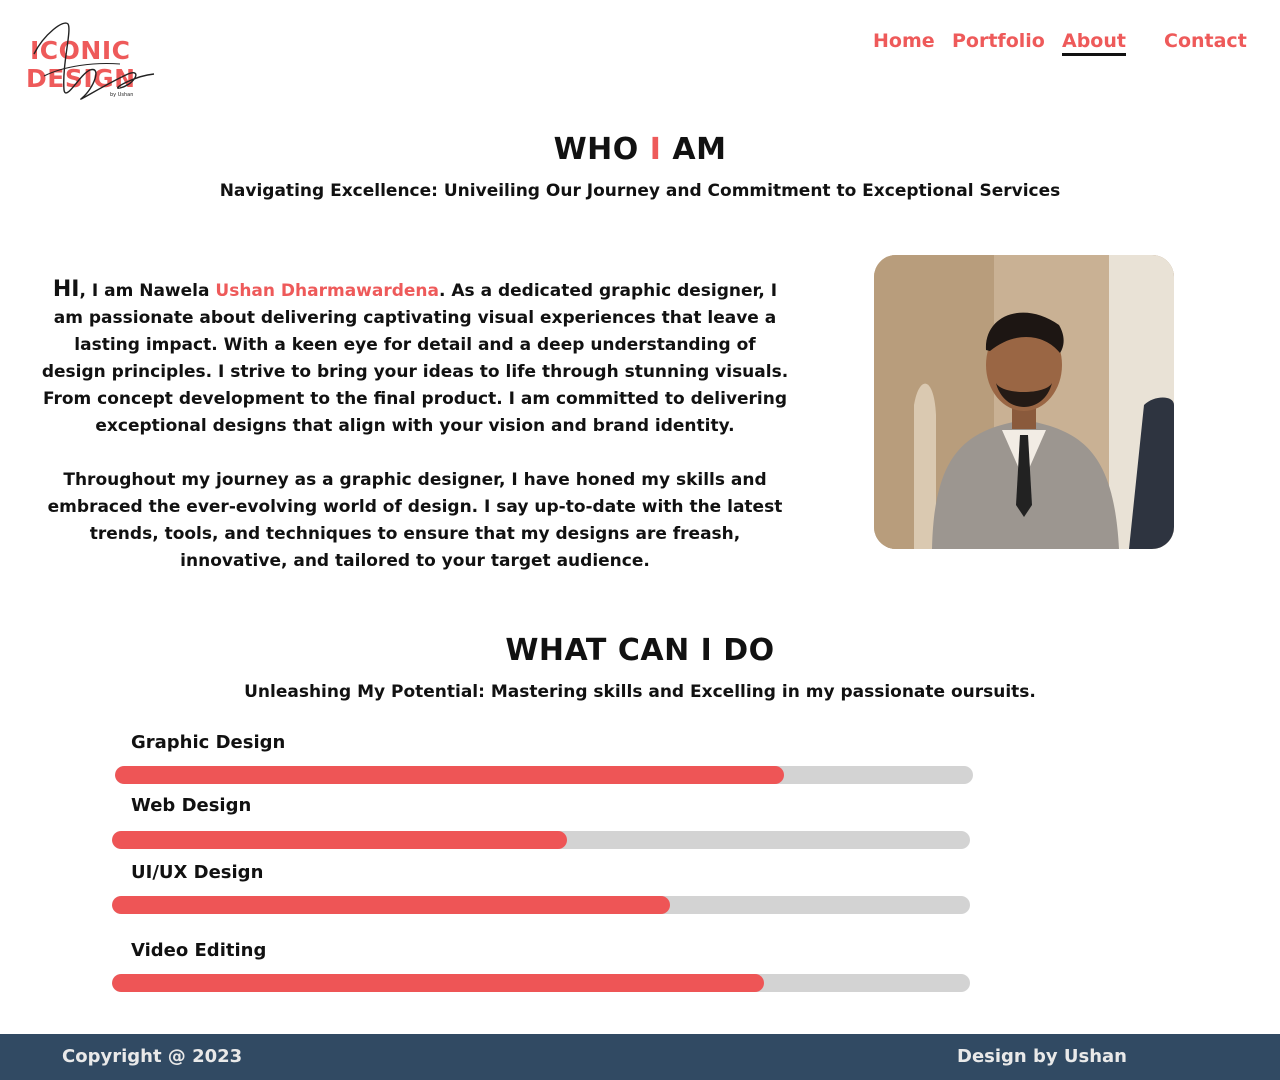  I want to click on skill-fill-video-editing, so click(438, 983).